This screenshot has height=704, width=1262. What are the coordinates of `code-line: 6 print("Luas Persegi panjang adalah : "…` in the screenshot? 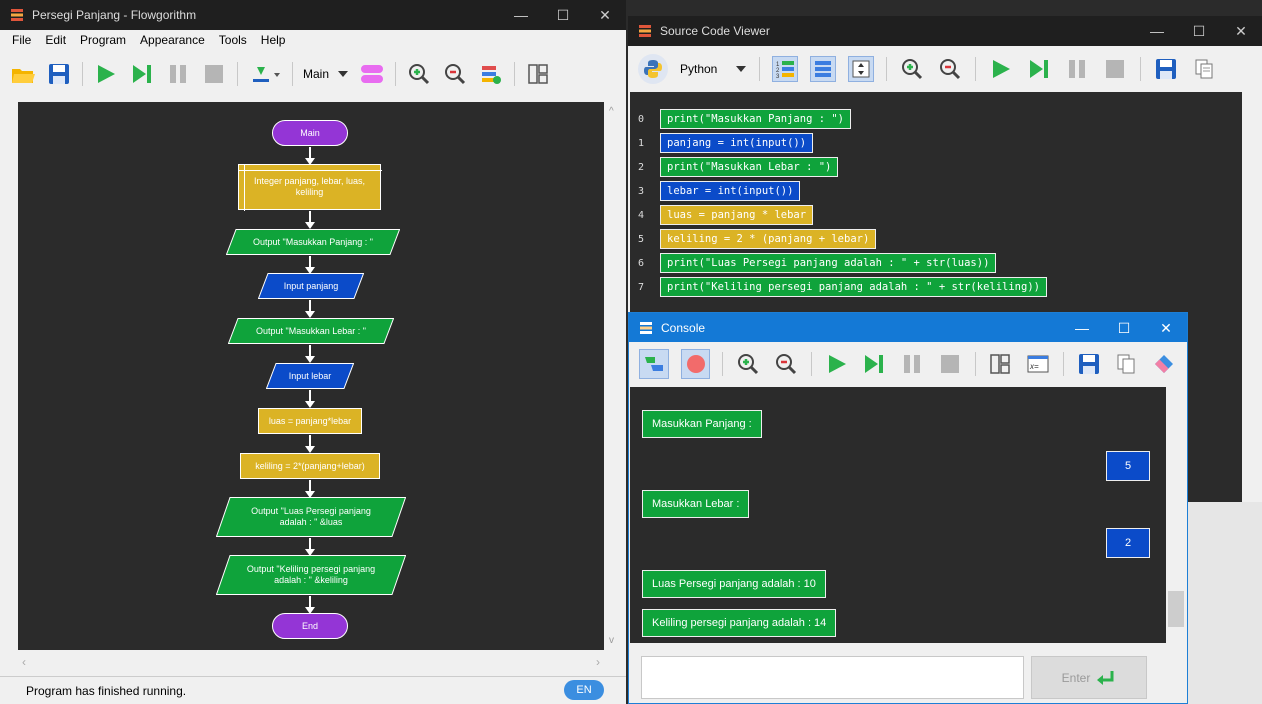 It's located at (813, 263).